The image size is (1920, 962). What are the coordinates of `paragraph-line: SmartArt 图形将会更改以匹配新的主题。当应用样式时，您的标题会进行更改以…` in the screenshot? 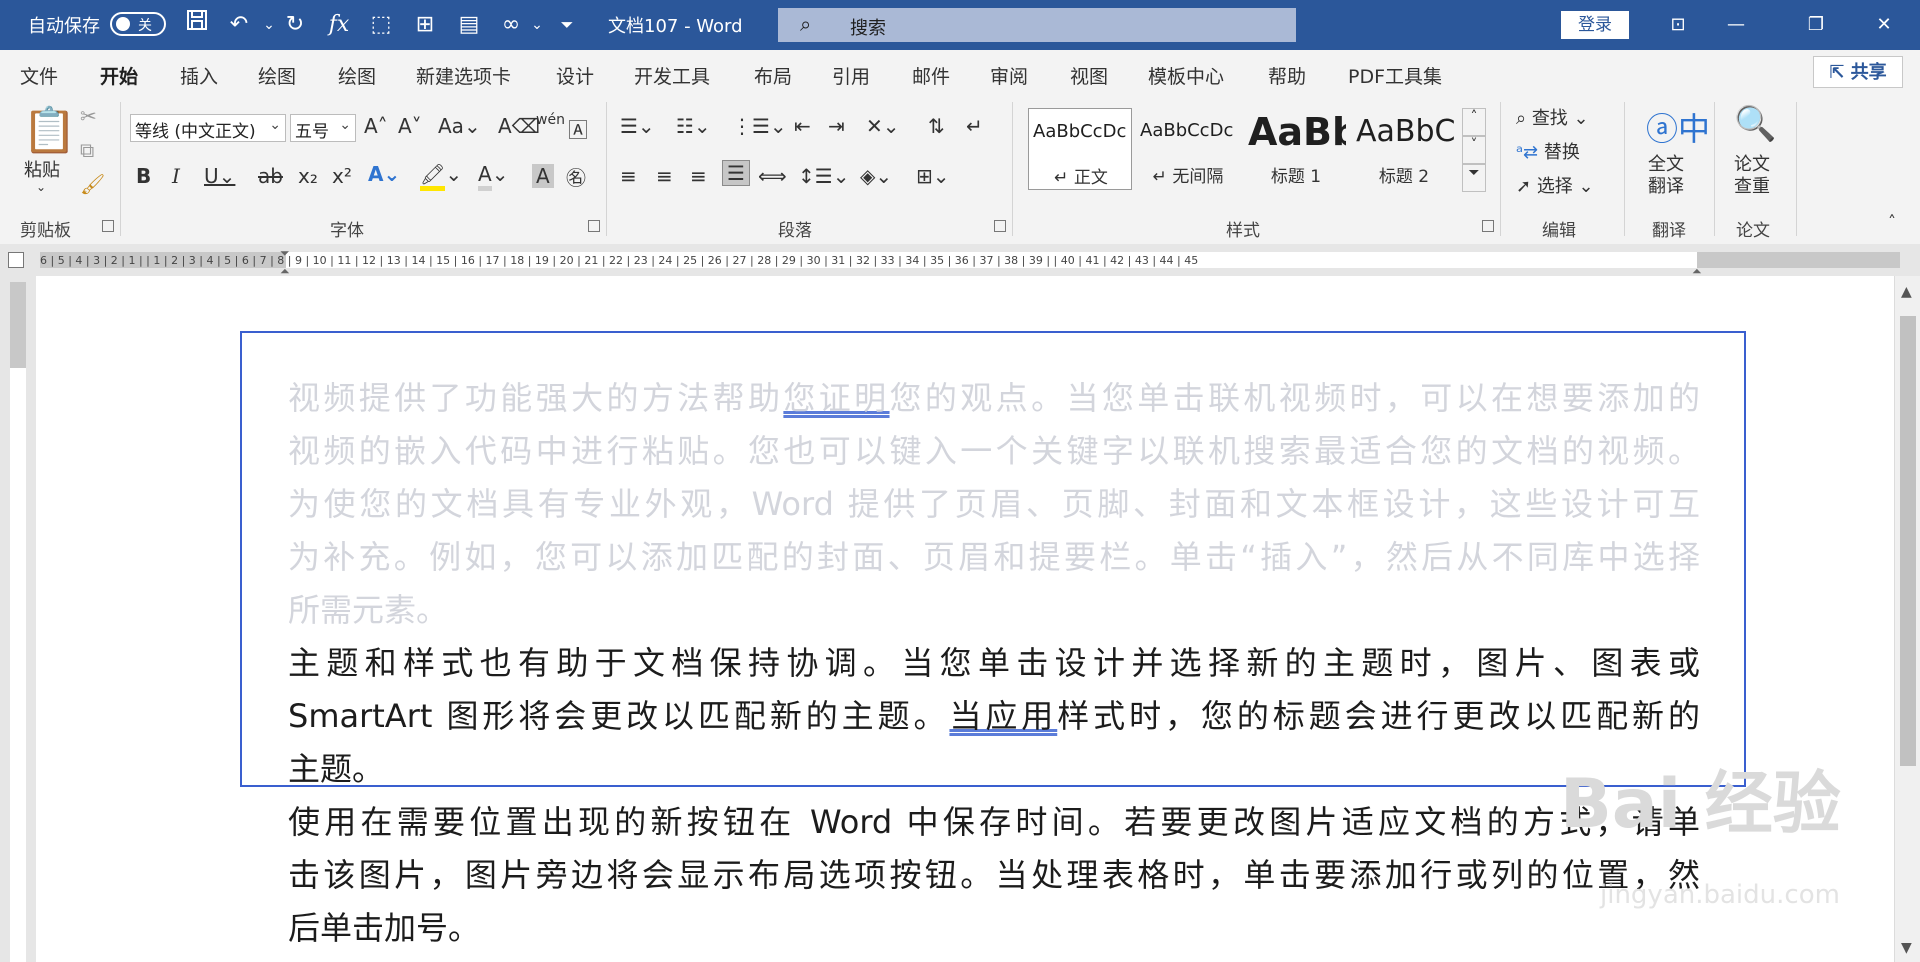 It's located at (994, 716).